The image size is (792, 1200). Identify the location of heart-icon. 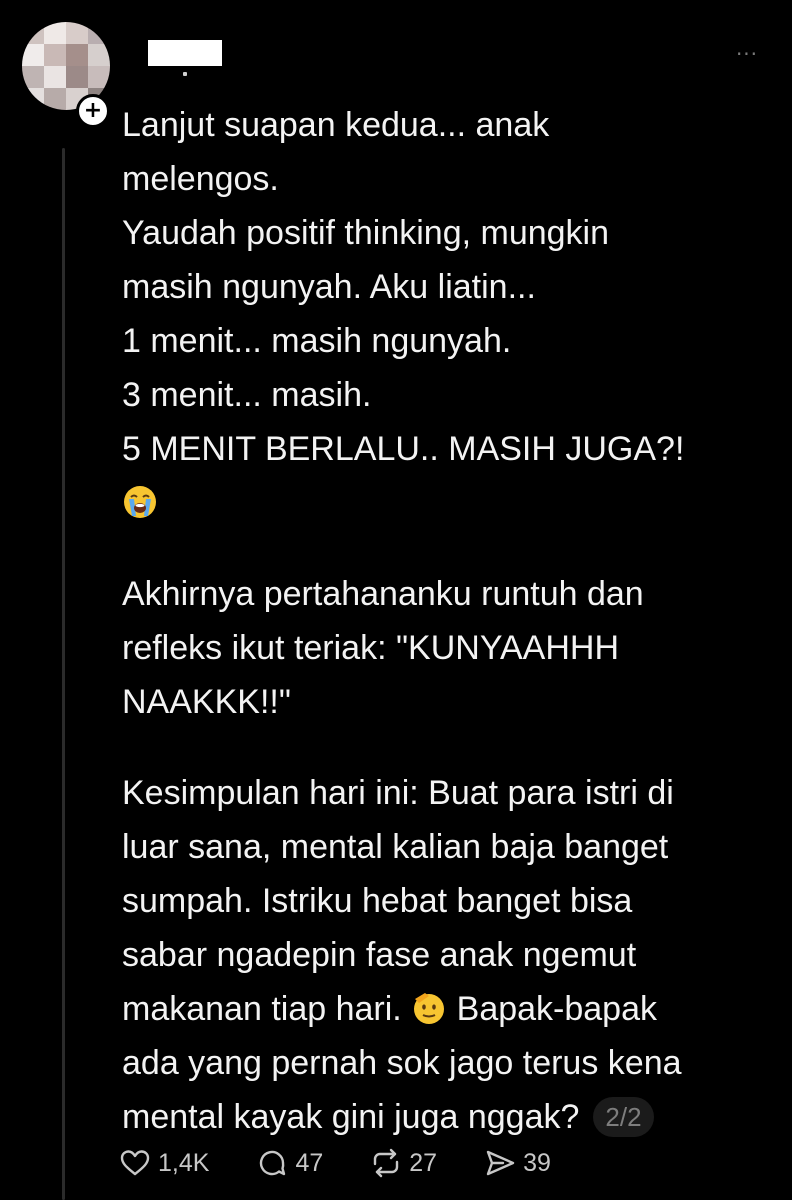
(135, 1163).